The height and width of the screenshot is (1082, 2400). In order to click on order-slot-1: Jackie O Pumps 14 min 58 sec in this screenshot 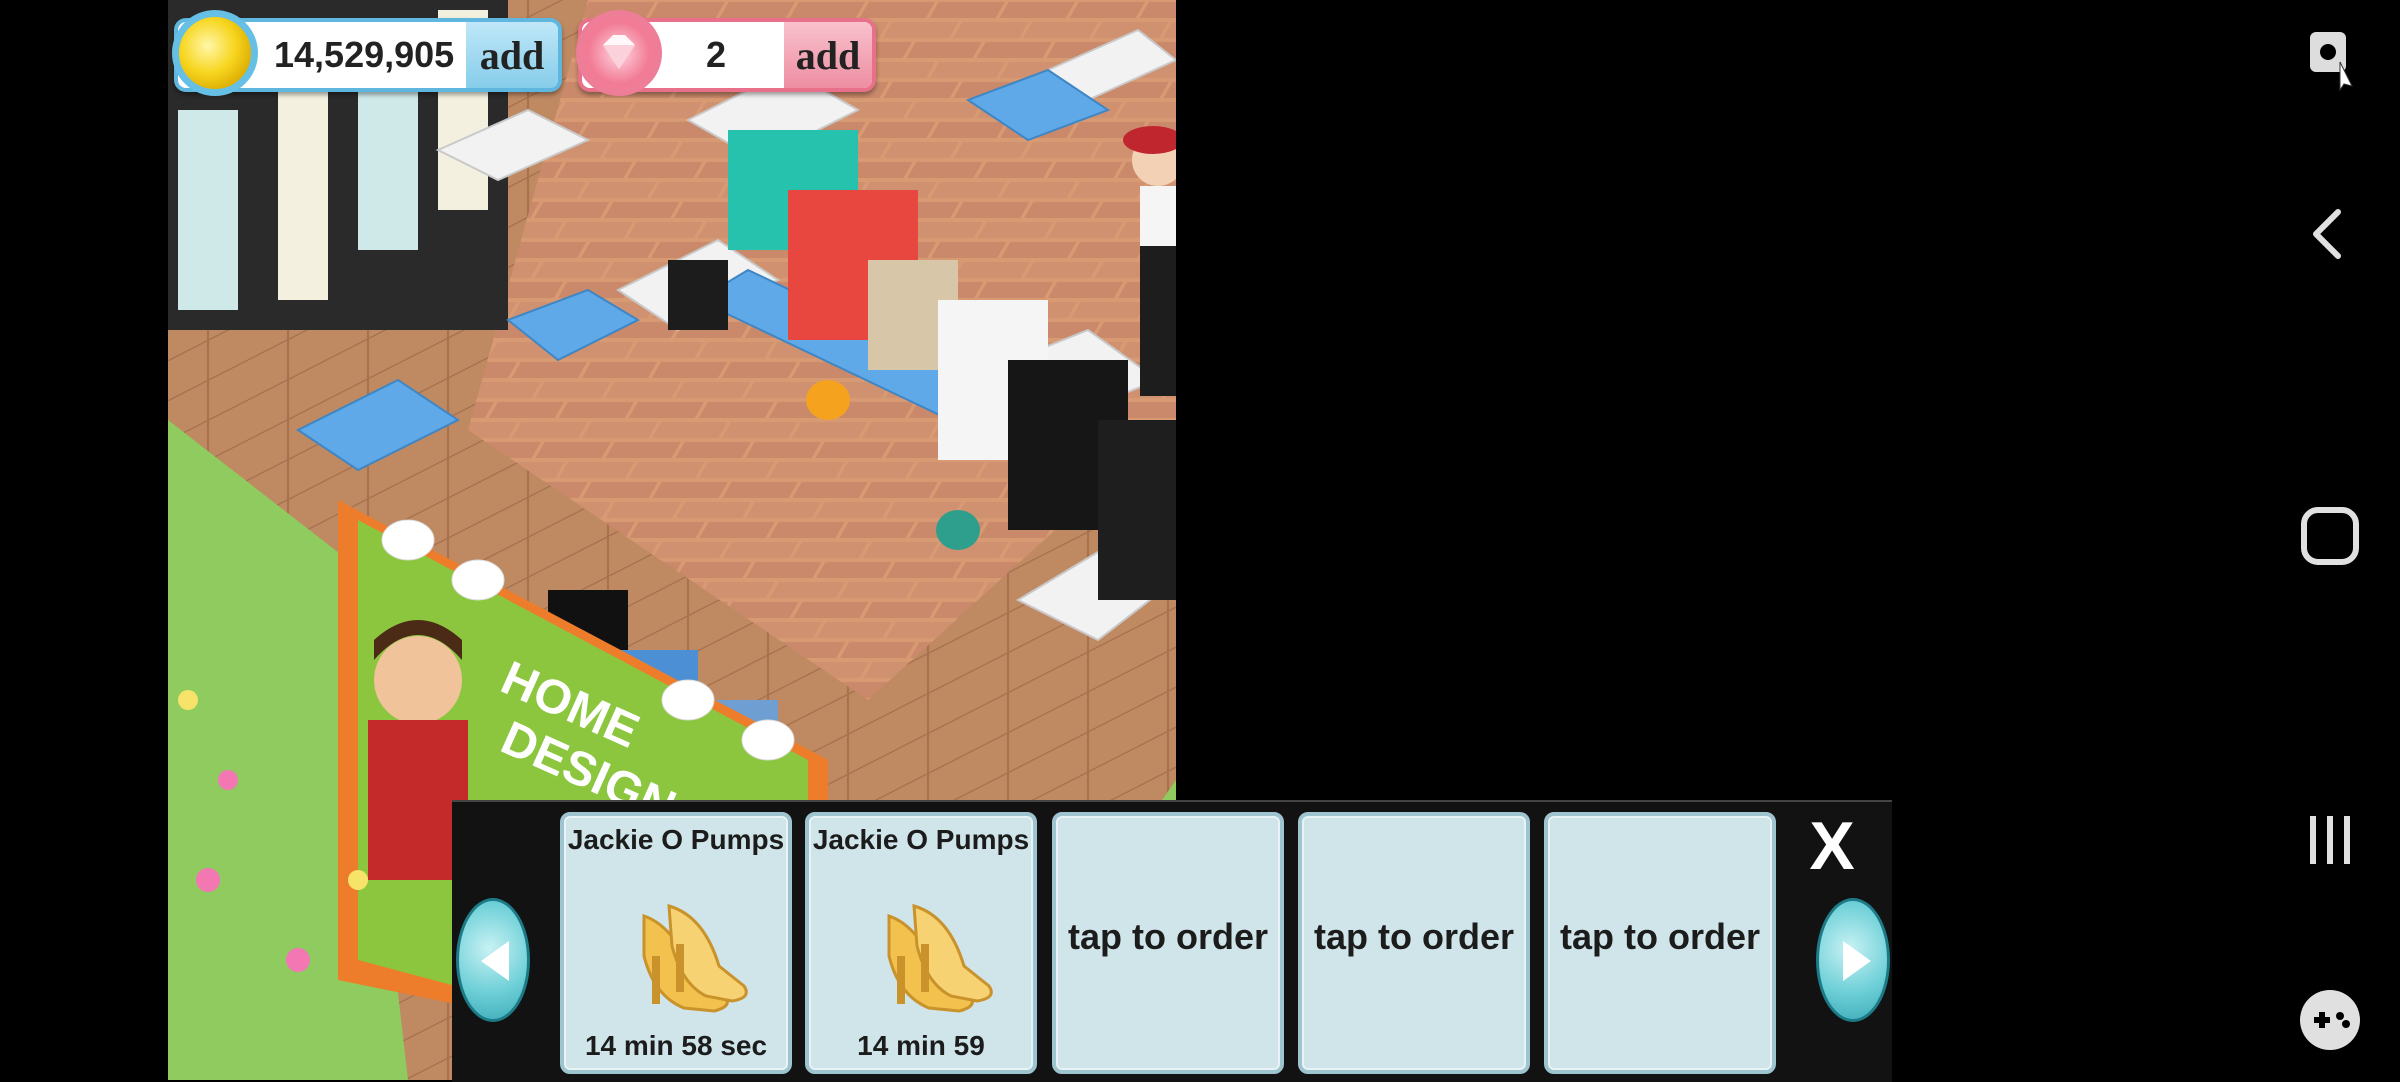, I will do `click(676, 943)`.